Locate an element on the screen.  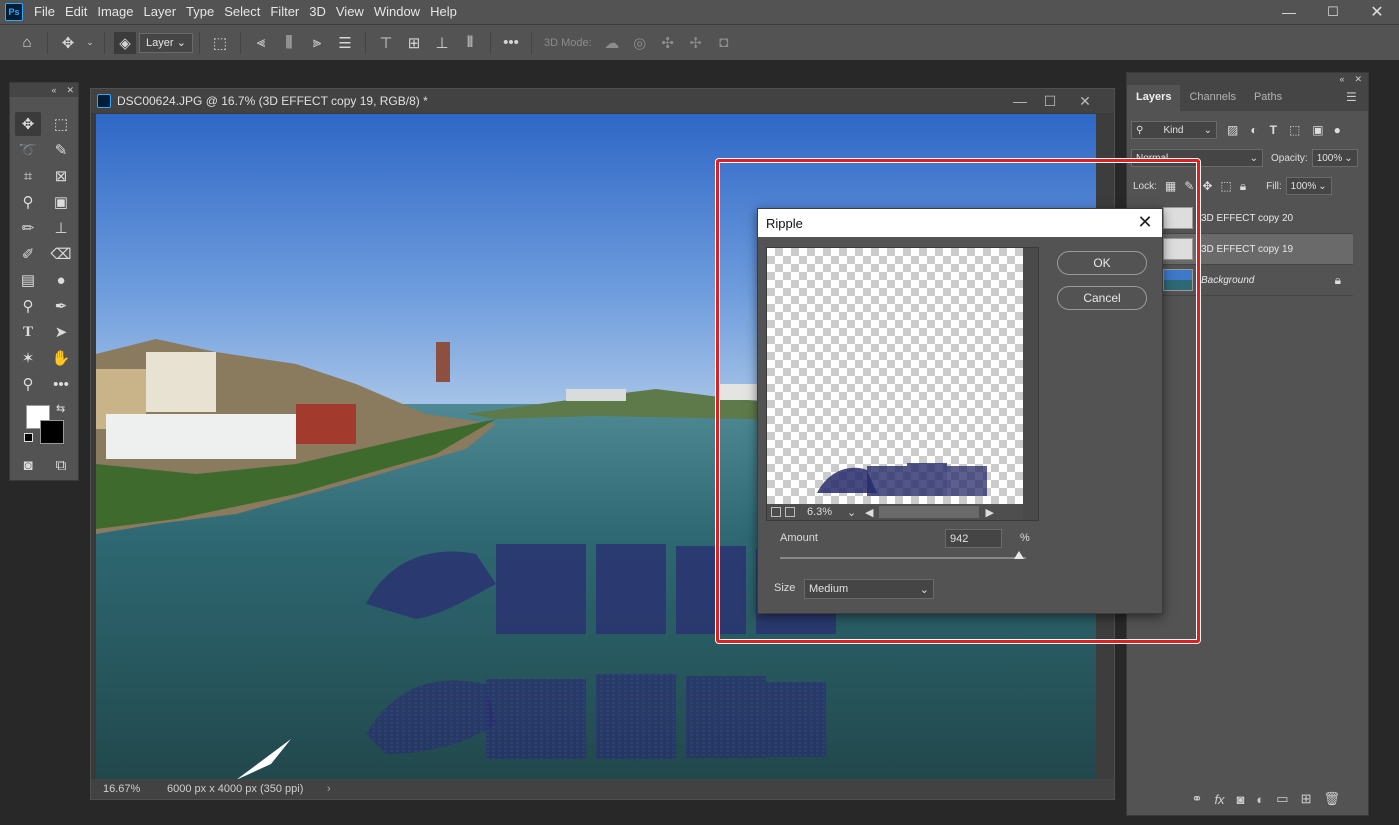
amount-slider-track is located at coordinates (903, 558).